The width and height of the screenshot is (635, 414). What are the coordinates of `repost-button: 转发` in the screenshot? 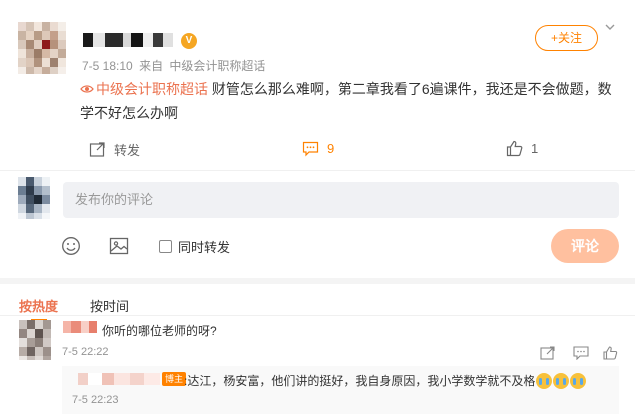 It's located at (114, 149).